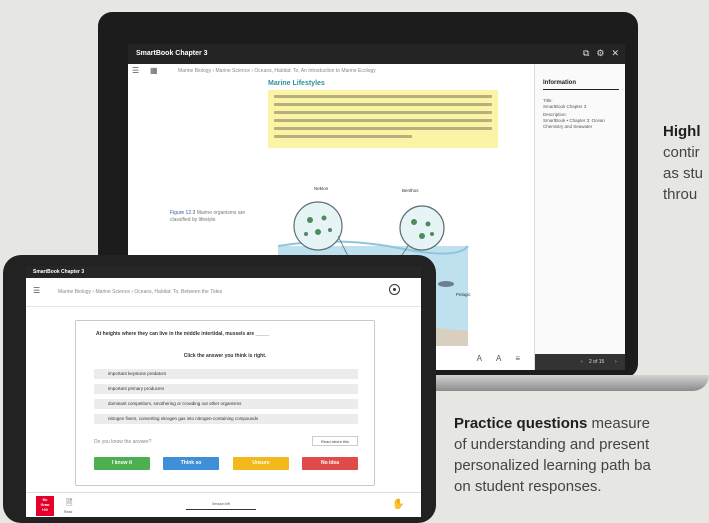  Describe the element at coordinates (221, 504) in the screenshot. I see `session-progress-label: Session left` at that location.